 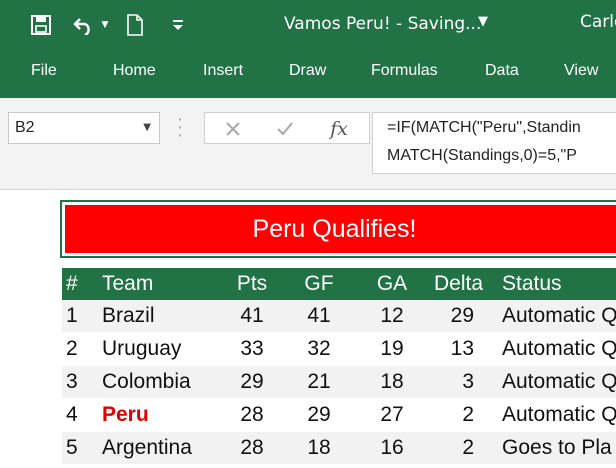 I want to click on header-rank: #, so click(x=72, y=284).